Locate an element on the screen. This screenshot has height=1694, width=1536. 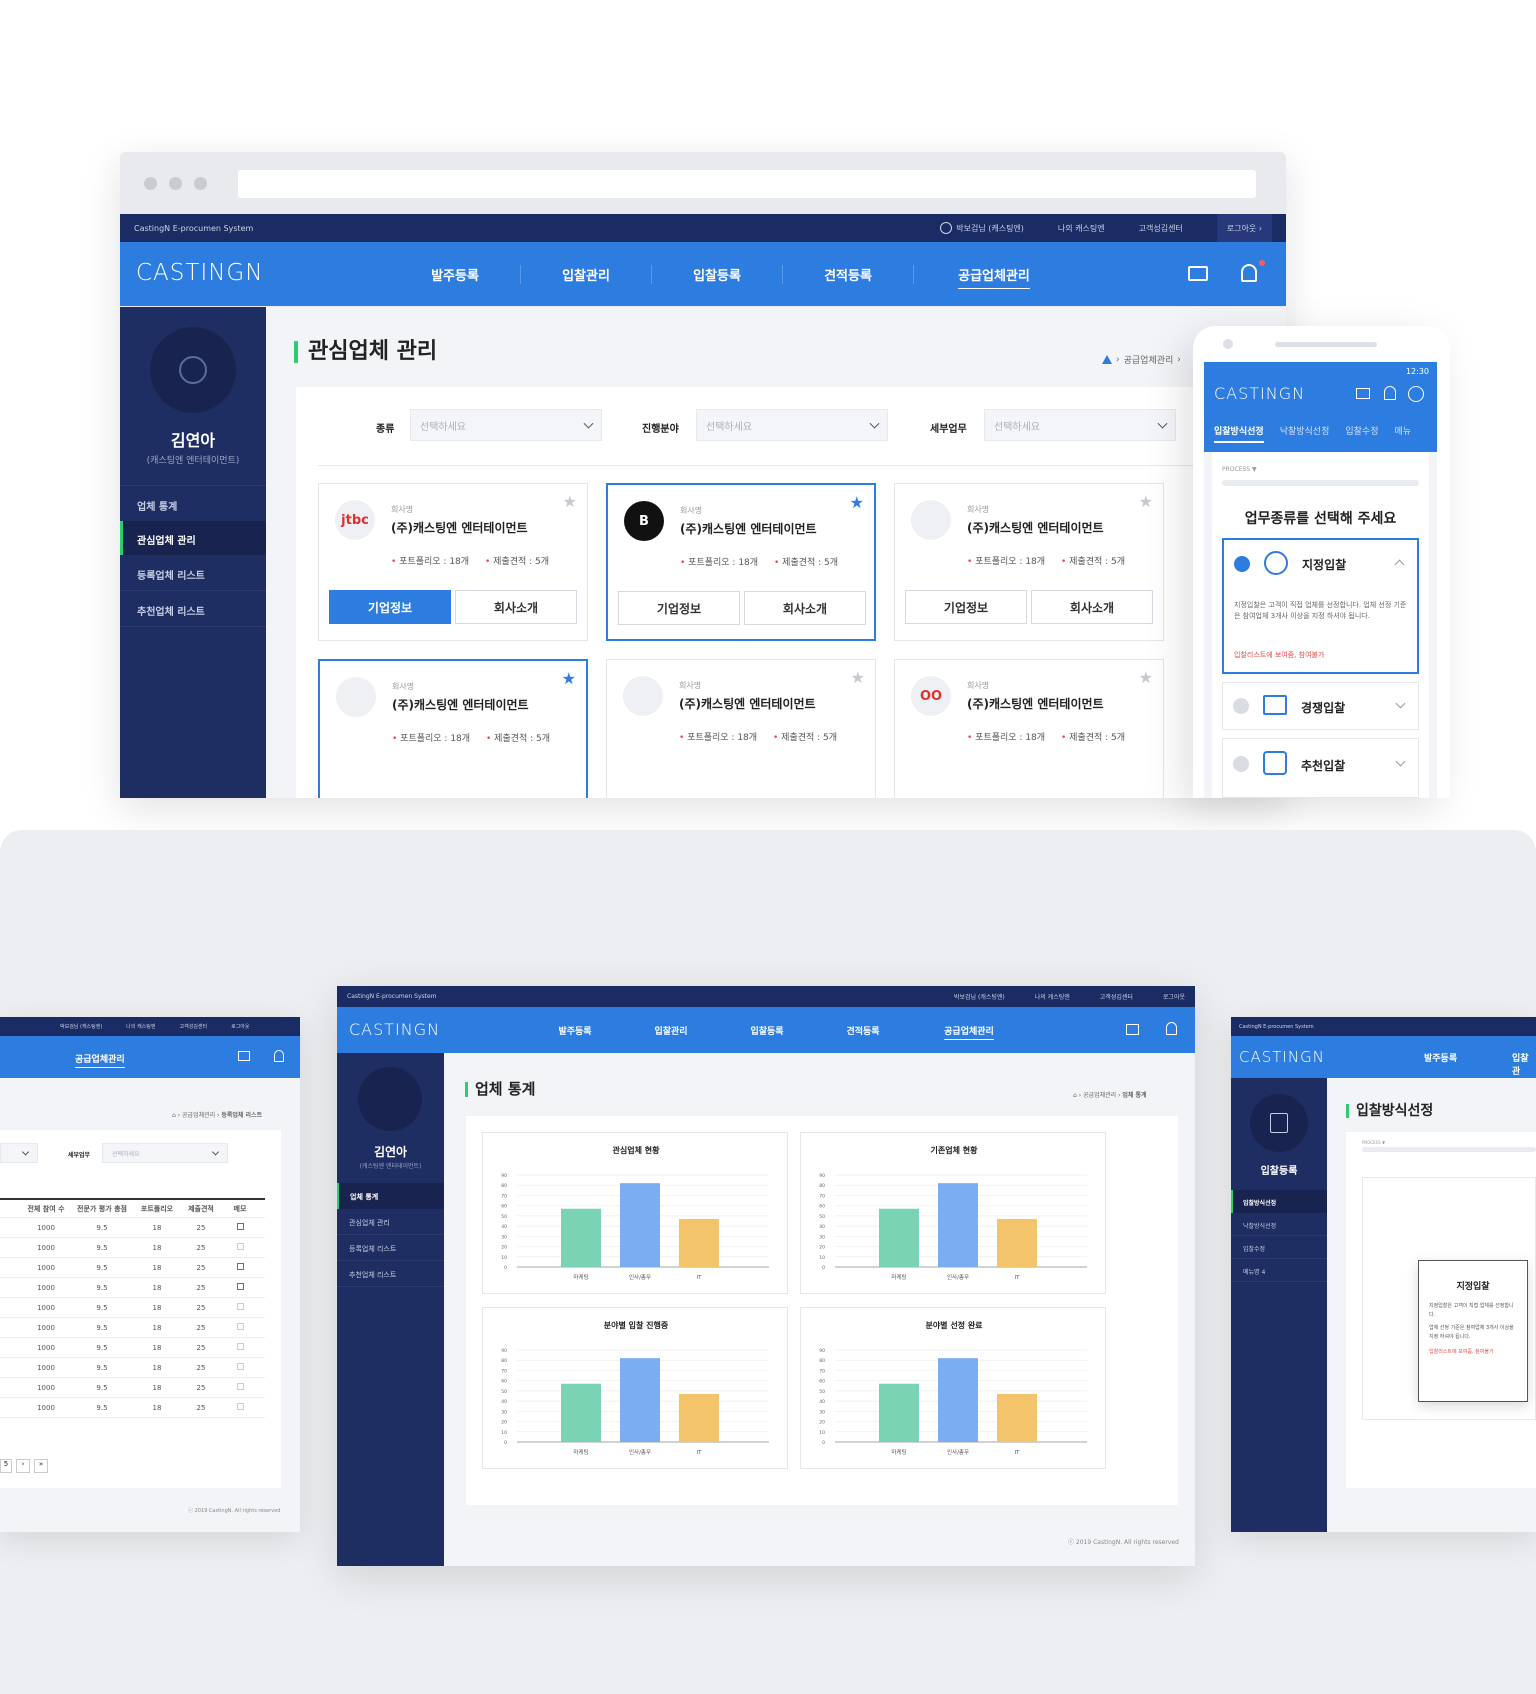
sidebar-item-interest: 관심업체 관리 is located at coordinates (193, 538).